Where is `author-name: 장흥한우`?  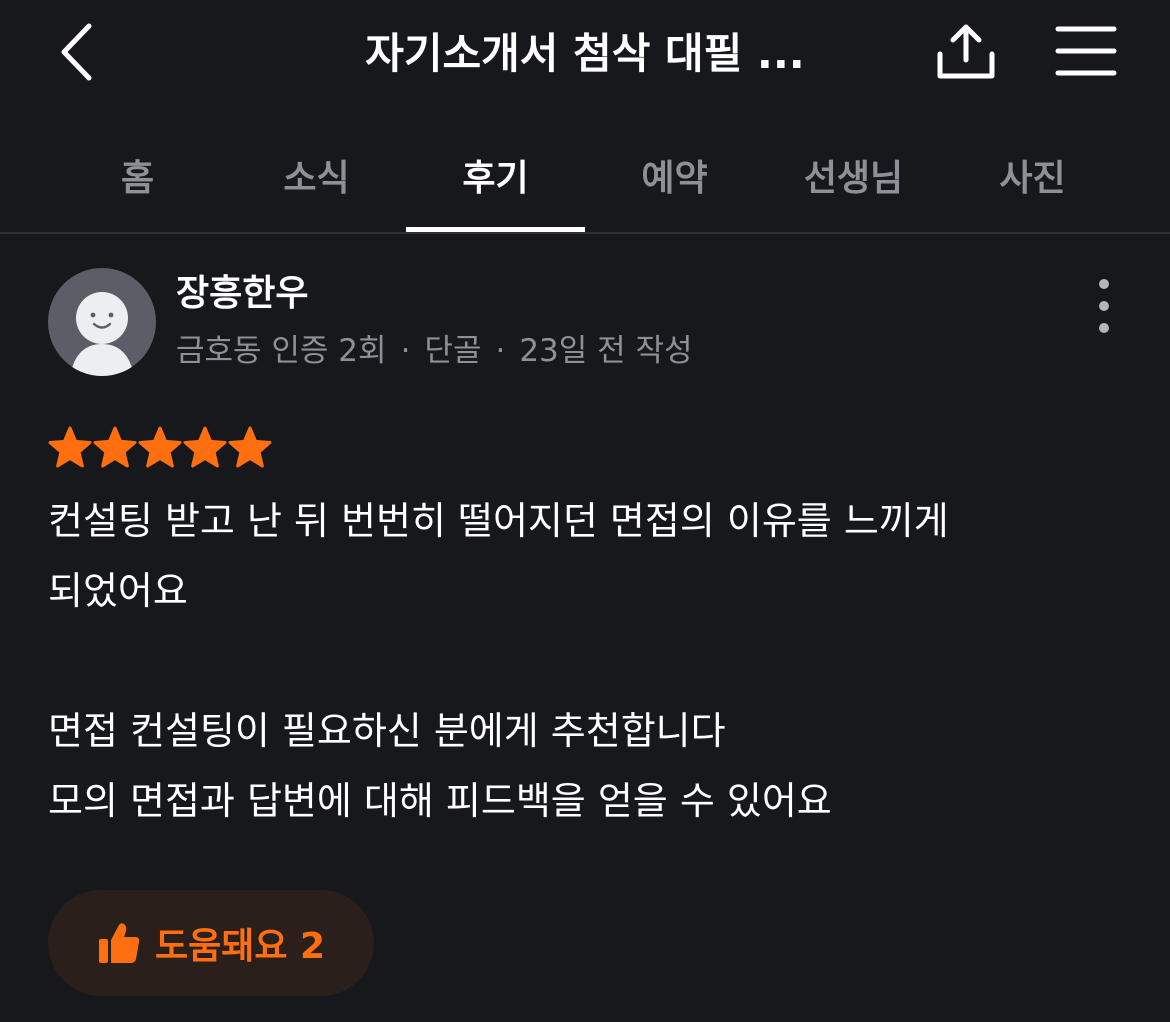 author-name: 장흥한우 is located at coordinates (242, 294).